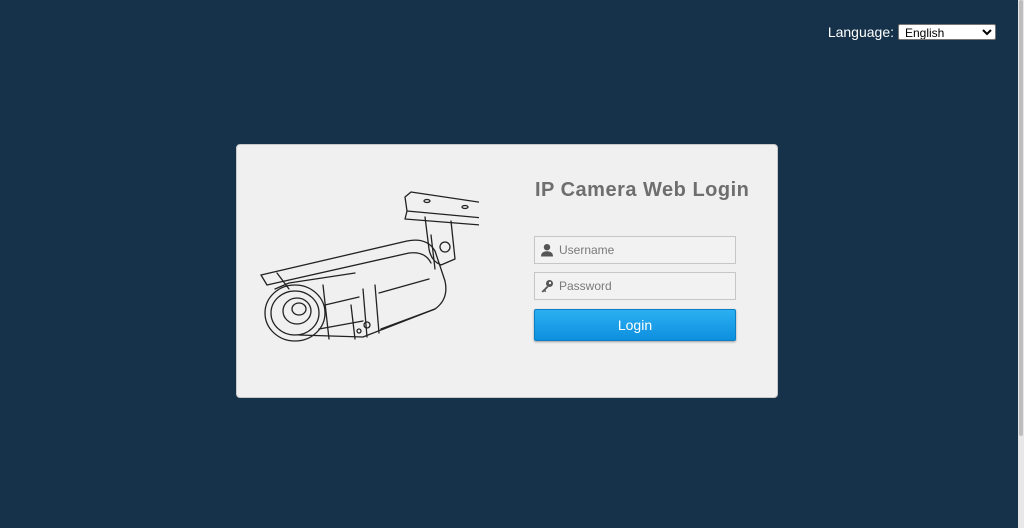 The width and height of the screenshot is (1024, 528). Describe the element at coordinates (635, 325) in the screenshot. I see `login-button: Login` at that location.